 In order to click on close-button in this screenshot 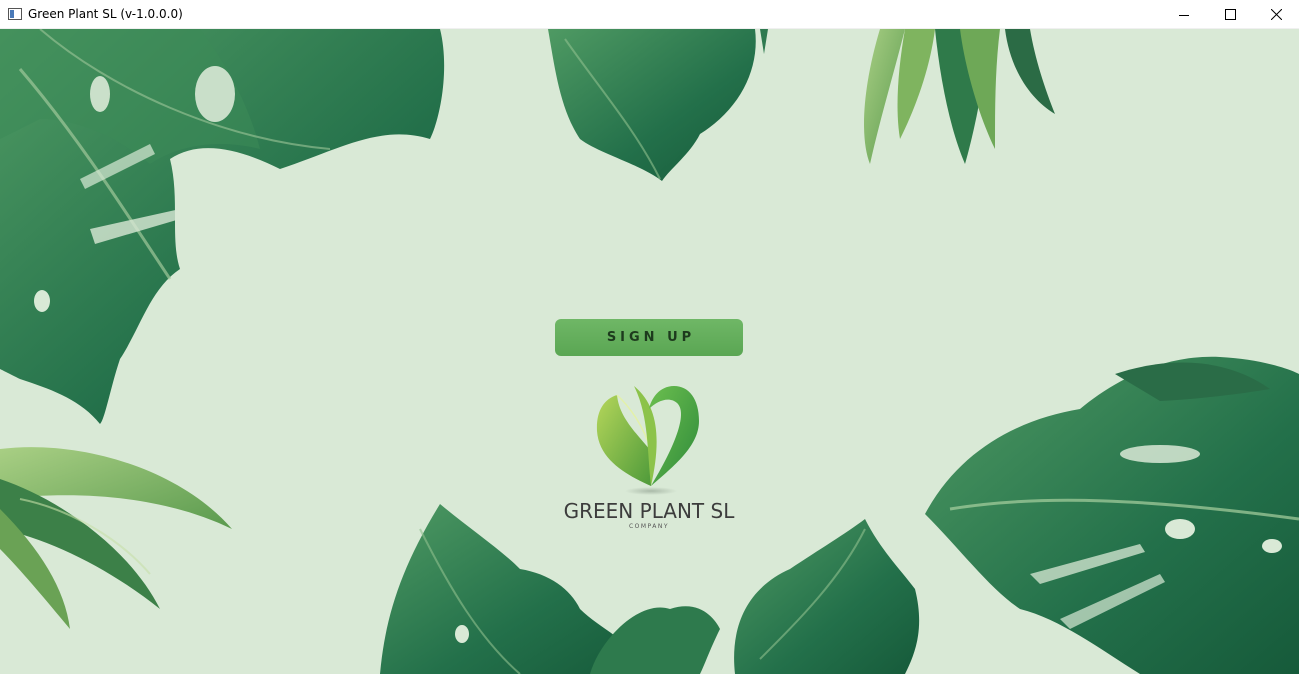, I will do `click(1276, 14)`.